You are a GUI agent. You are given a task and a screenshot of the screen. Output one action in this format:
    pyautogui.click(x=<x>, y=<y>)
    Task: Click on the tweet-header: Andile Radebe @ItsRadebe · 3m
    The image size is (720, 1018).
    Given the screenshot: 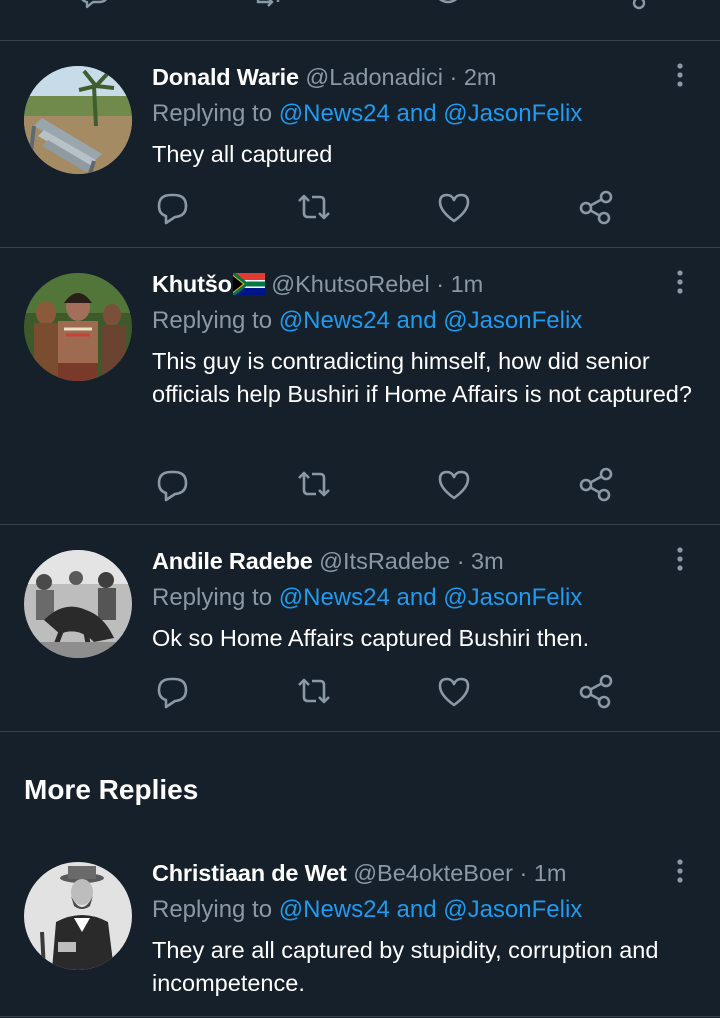 What is the action you would take?
    pyautogui.click(x=328, y=561)
    